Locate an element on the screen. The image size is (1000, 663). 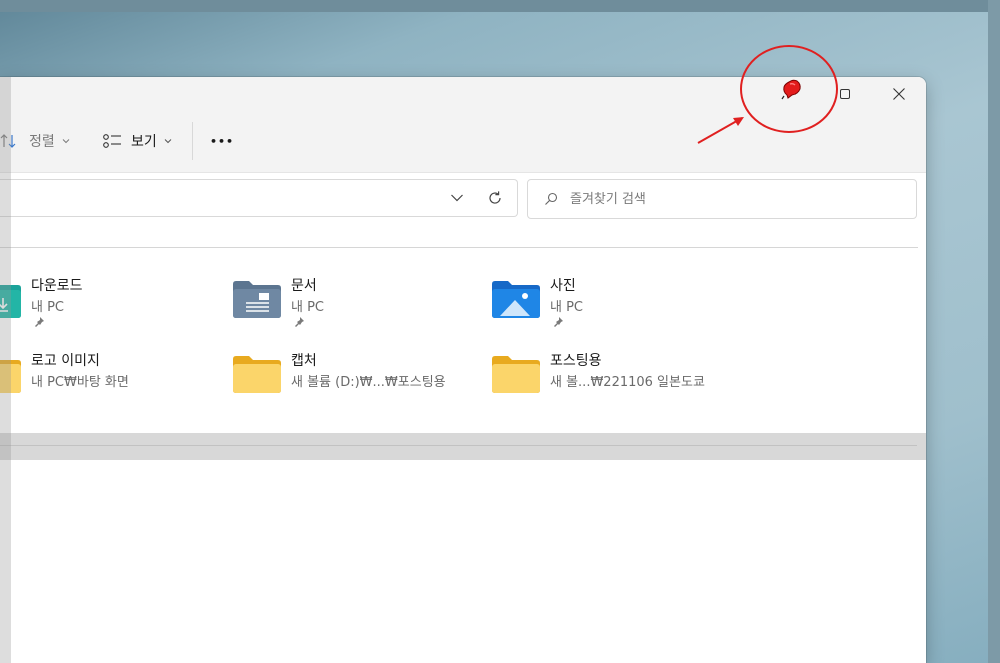
quick-access-item-downloads: 다운로드 내 PC is located at coordinates (111, 304).